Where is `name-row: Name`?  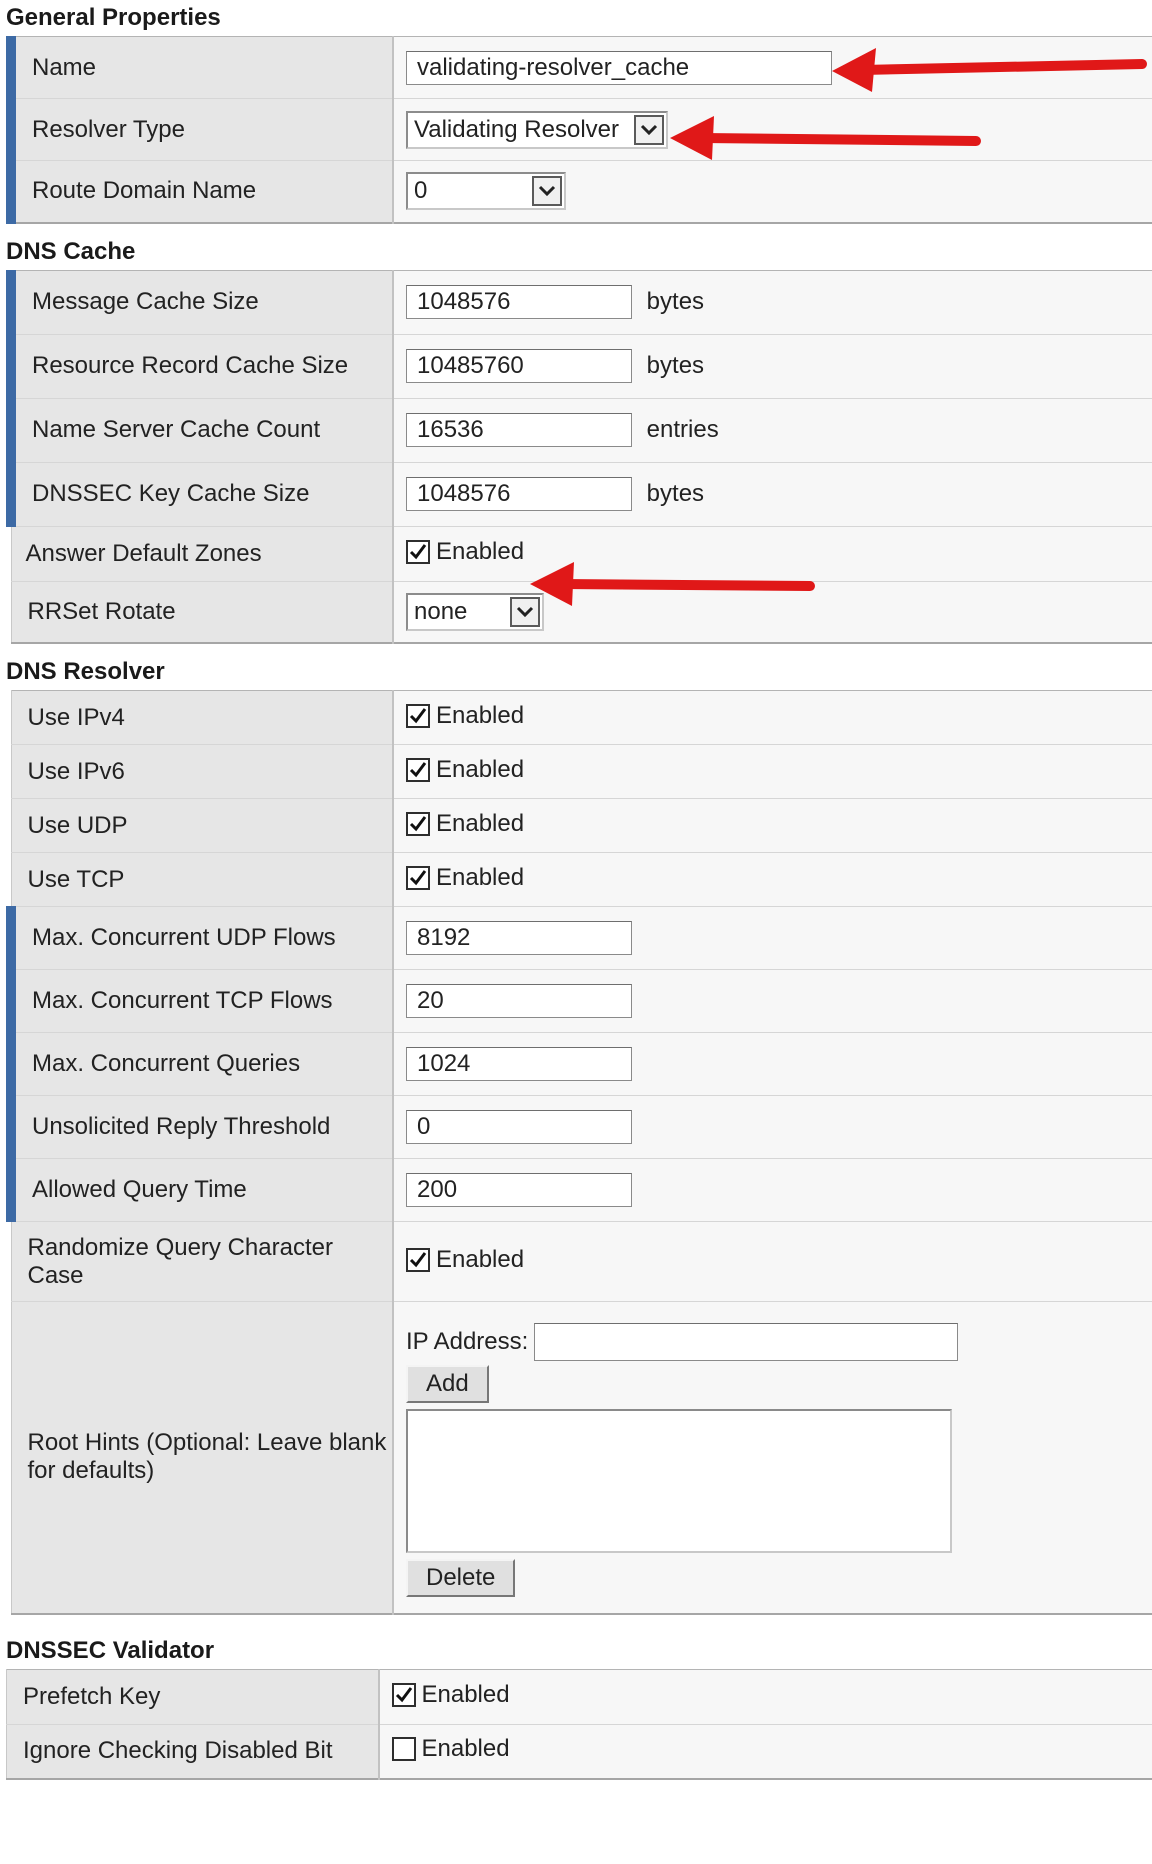
name-row: Name is located at coordinates (579, 67).